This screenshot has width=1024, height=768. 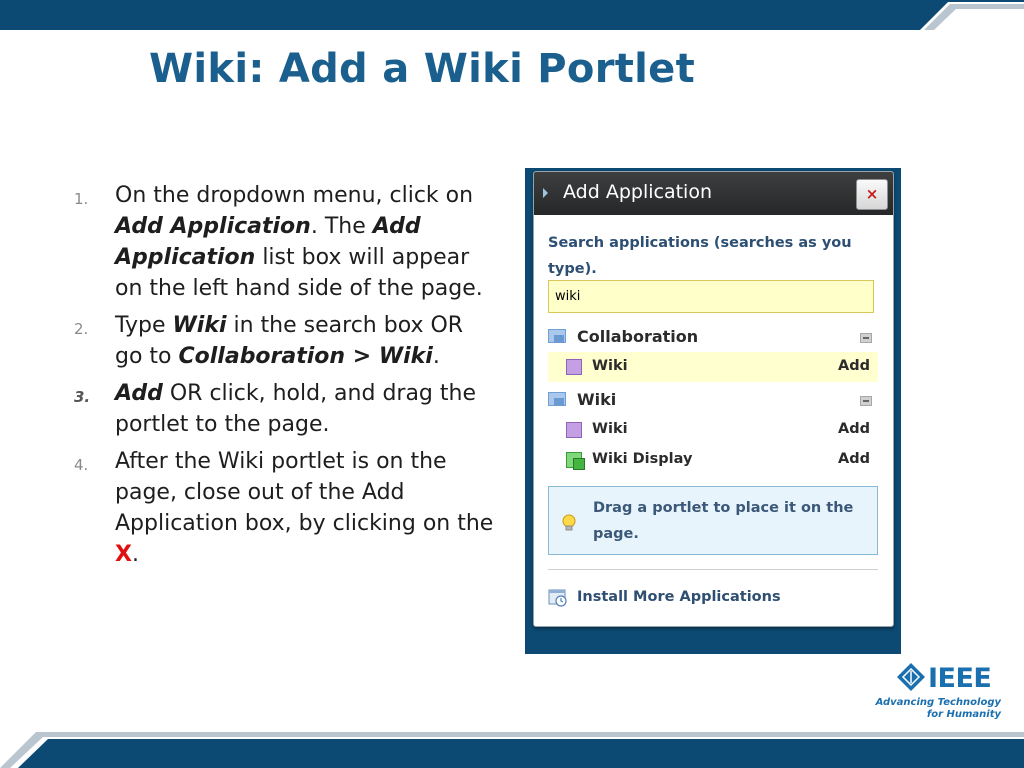 I want to click on category-label: Wiki, so click(x=597, y=399).